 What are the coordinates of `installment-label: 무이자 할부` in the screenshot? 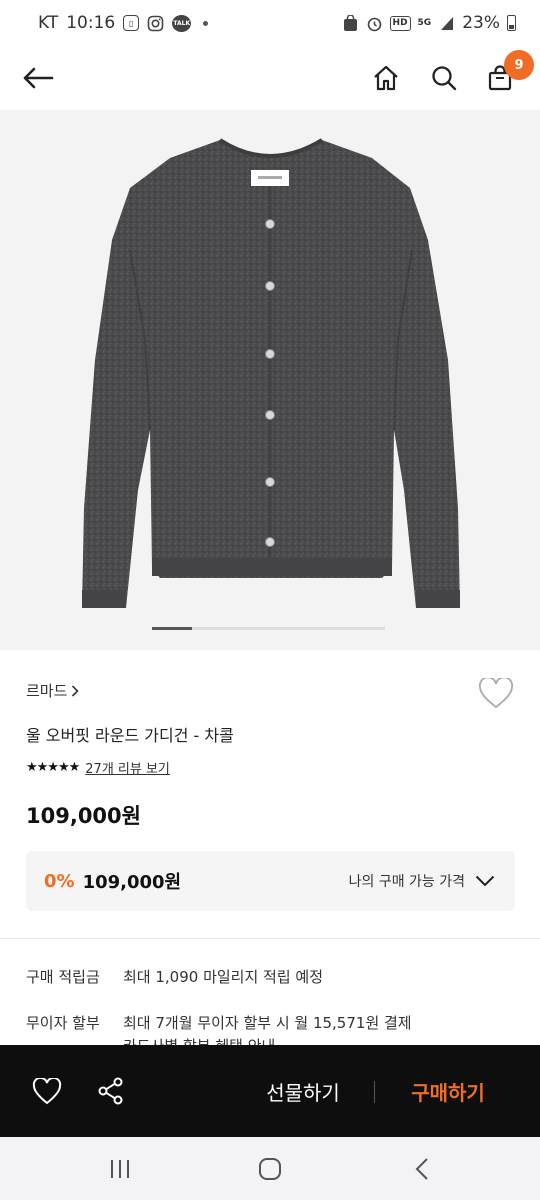 It's located at (63, 1023).